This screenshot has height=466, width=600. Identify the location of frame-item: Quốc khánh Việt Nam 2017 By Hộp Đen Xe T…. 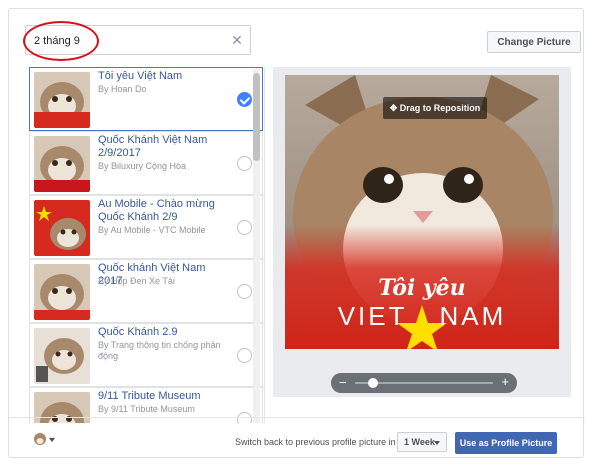
(146, 291).